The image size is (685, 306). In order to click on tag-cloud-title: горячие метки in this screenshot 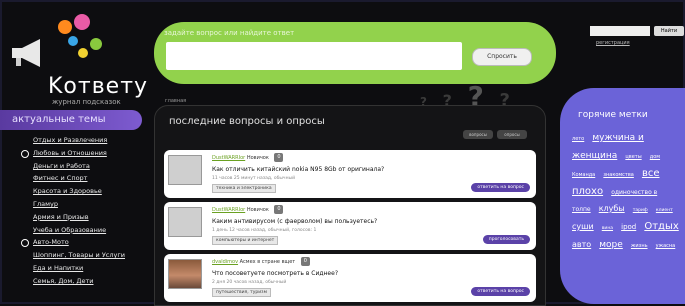, I will do `click(613, 115)`.